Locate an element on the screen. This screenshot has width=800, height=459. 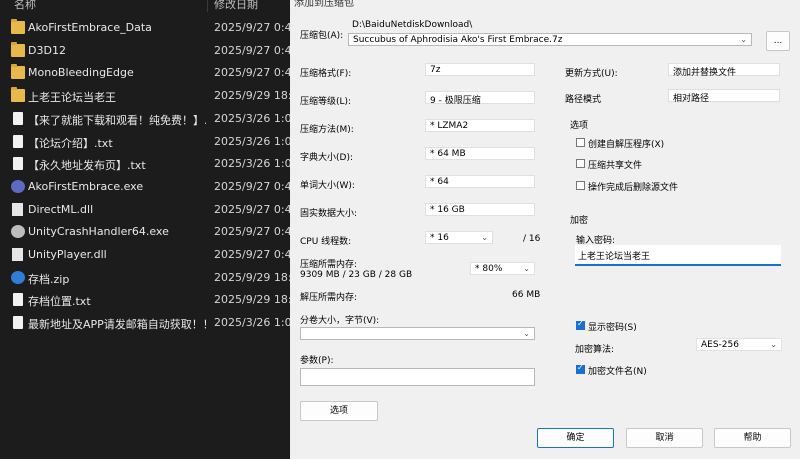
path-mode-value: 相对路径 is located at coordinates (691, 99).